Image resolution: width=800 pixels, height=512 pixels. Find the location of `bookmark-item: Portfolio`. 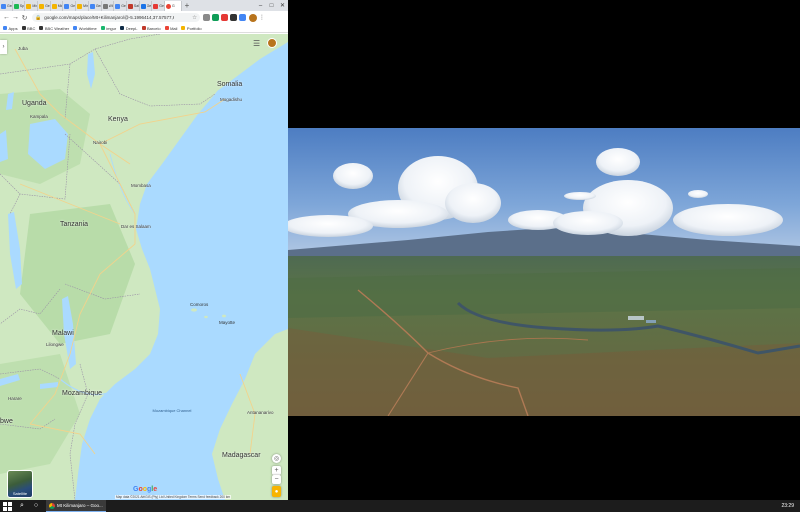

bookmark-item: Portfolio is located at coordinates (191, 28).